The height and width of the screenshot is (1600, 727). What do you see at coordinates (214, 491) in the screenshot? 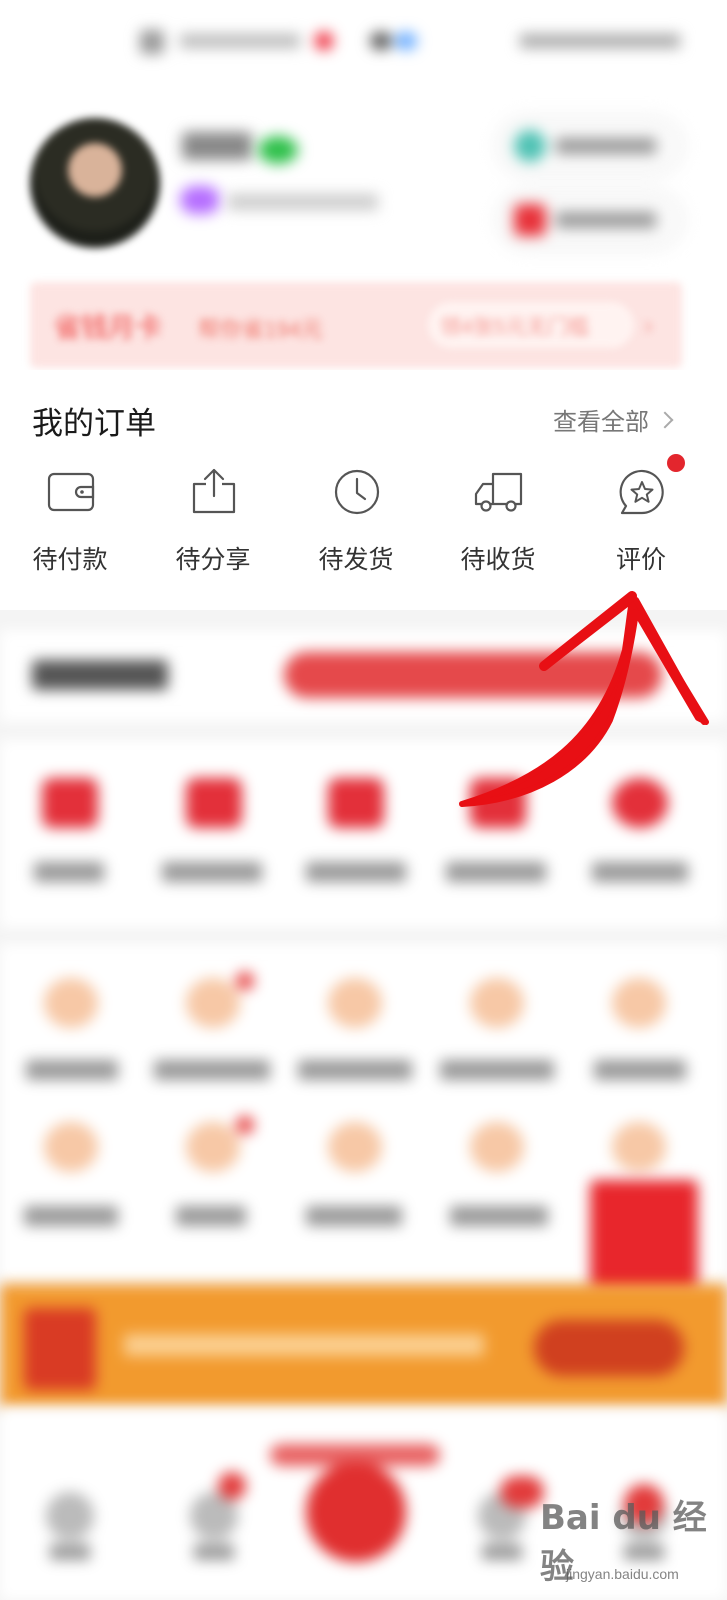
I see `share-icon` at bounding box center [214, 491].